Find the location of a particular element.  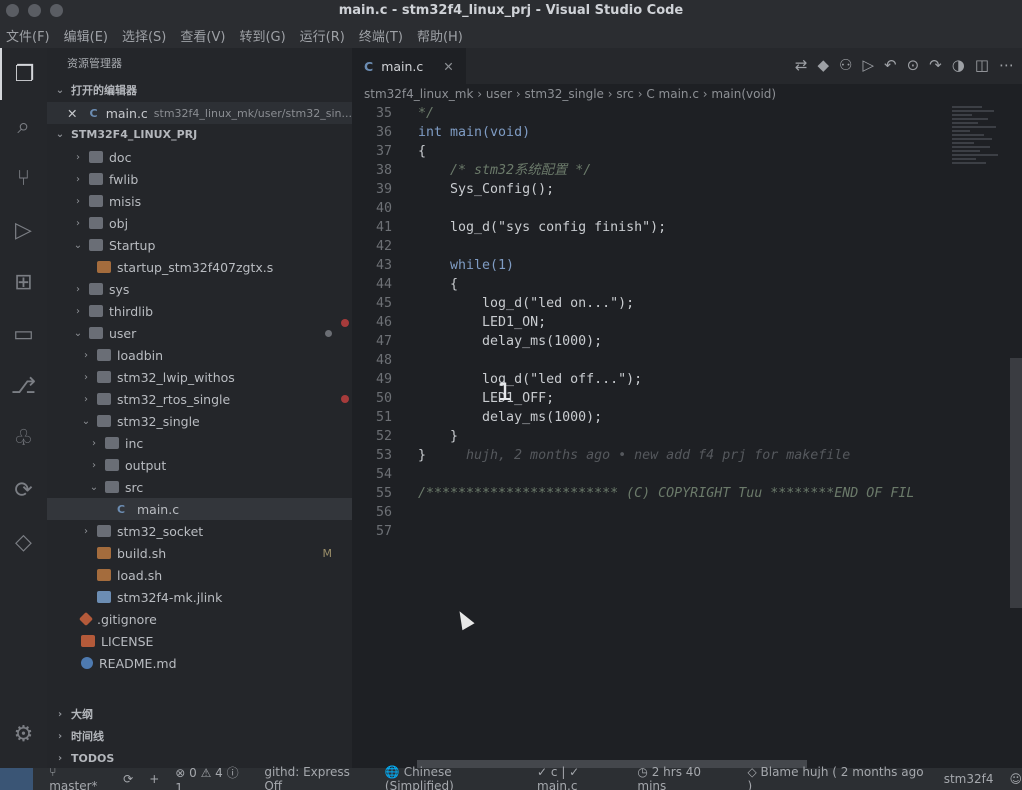

back-icon: ↶ is located at coordinates (890, 65).